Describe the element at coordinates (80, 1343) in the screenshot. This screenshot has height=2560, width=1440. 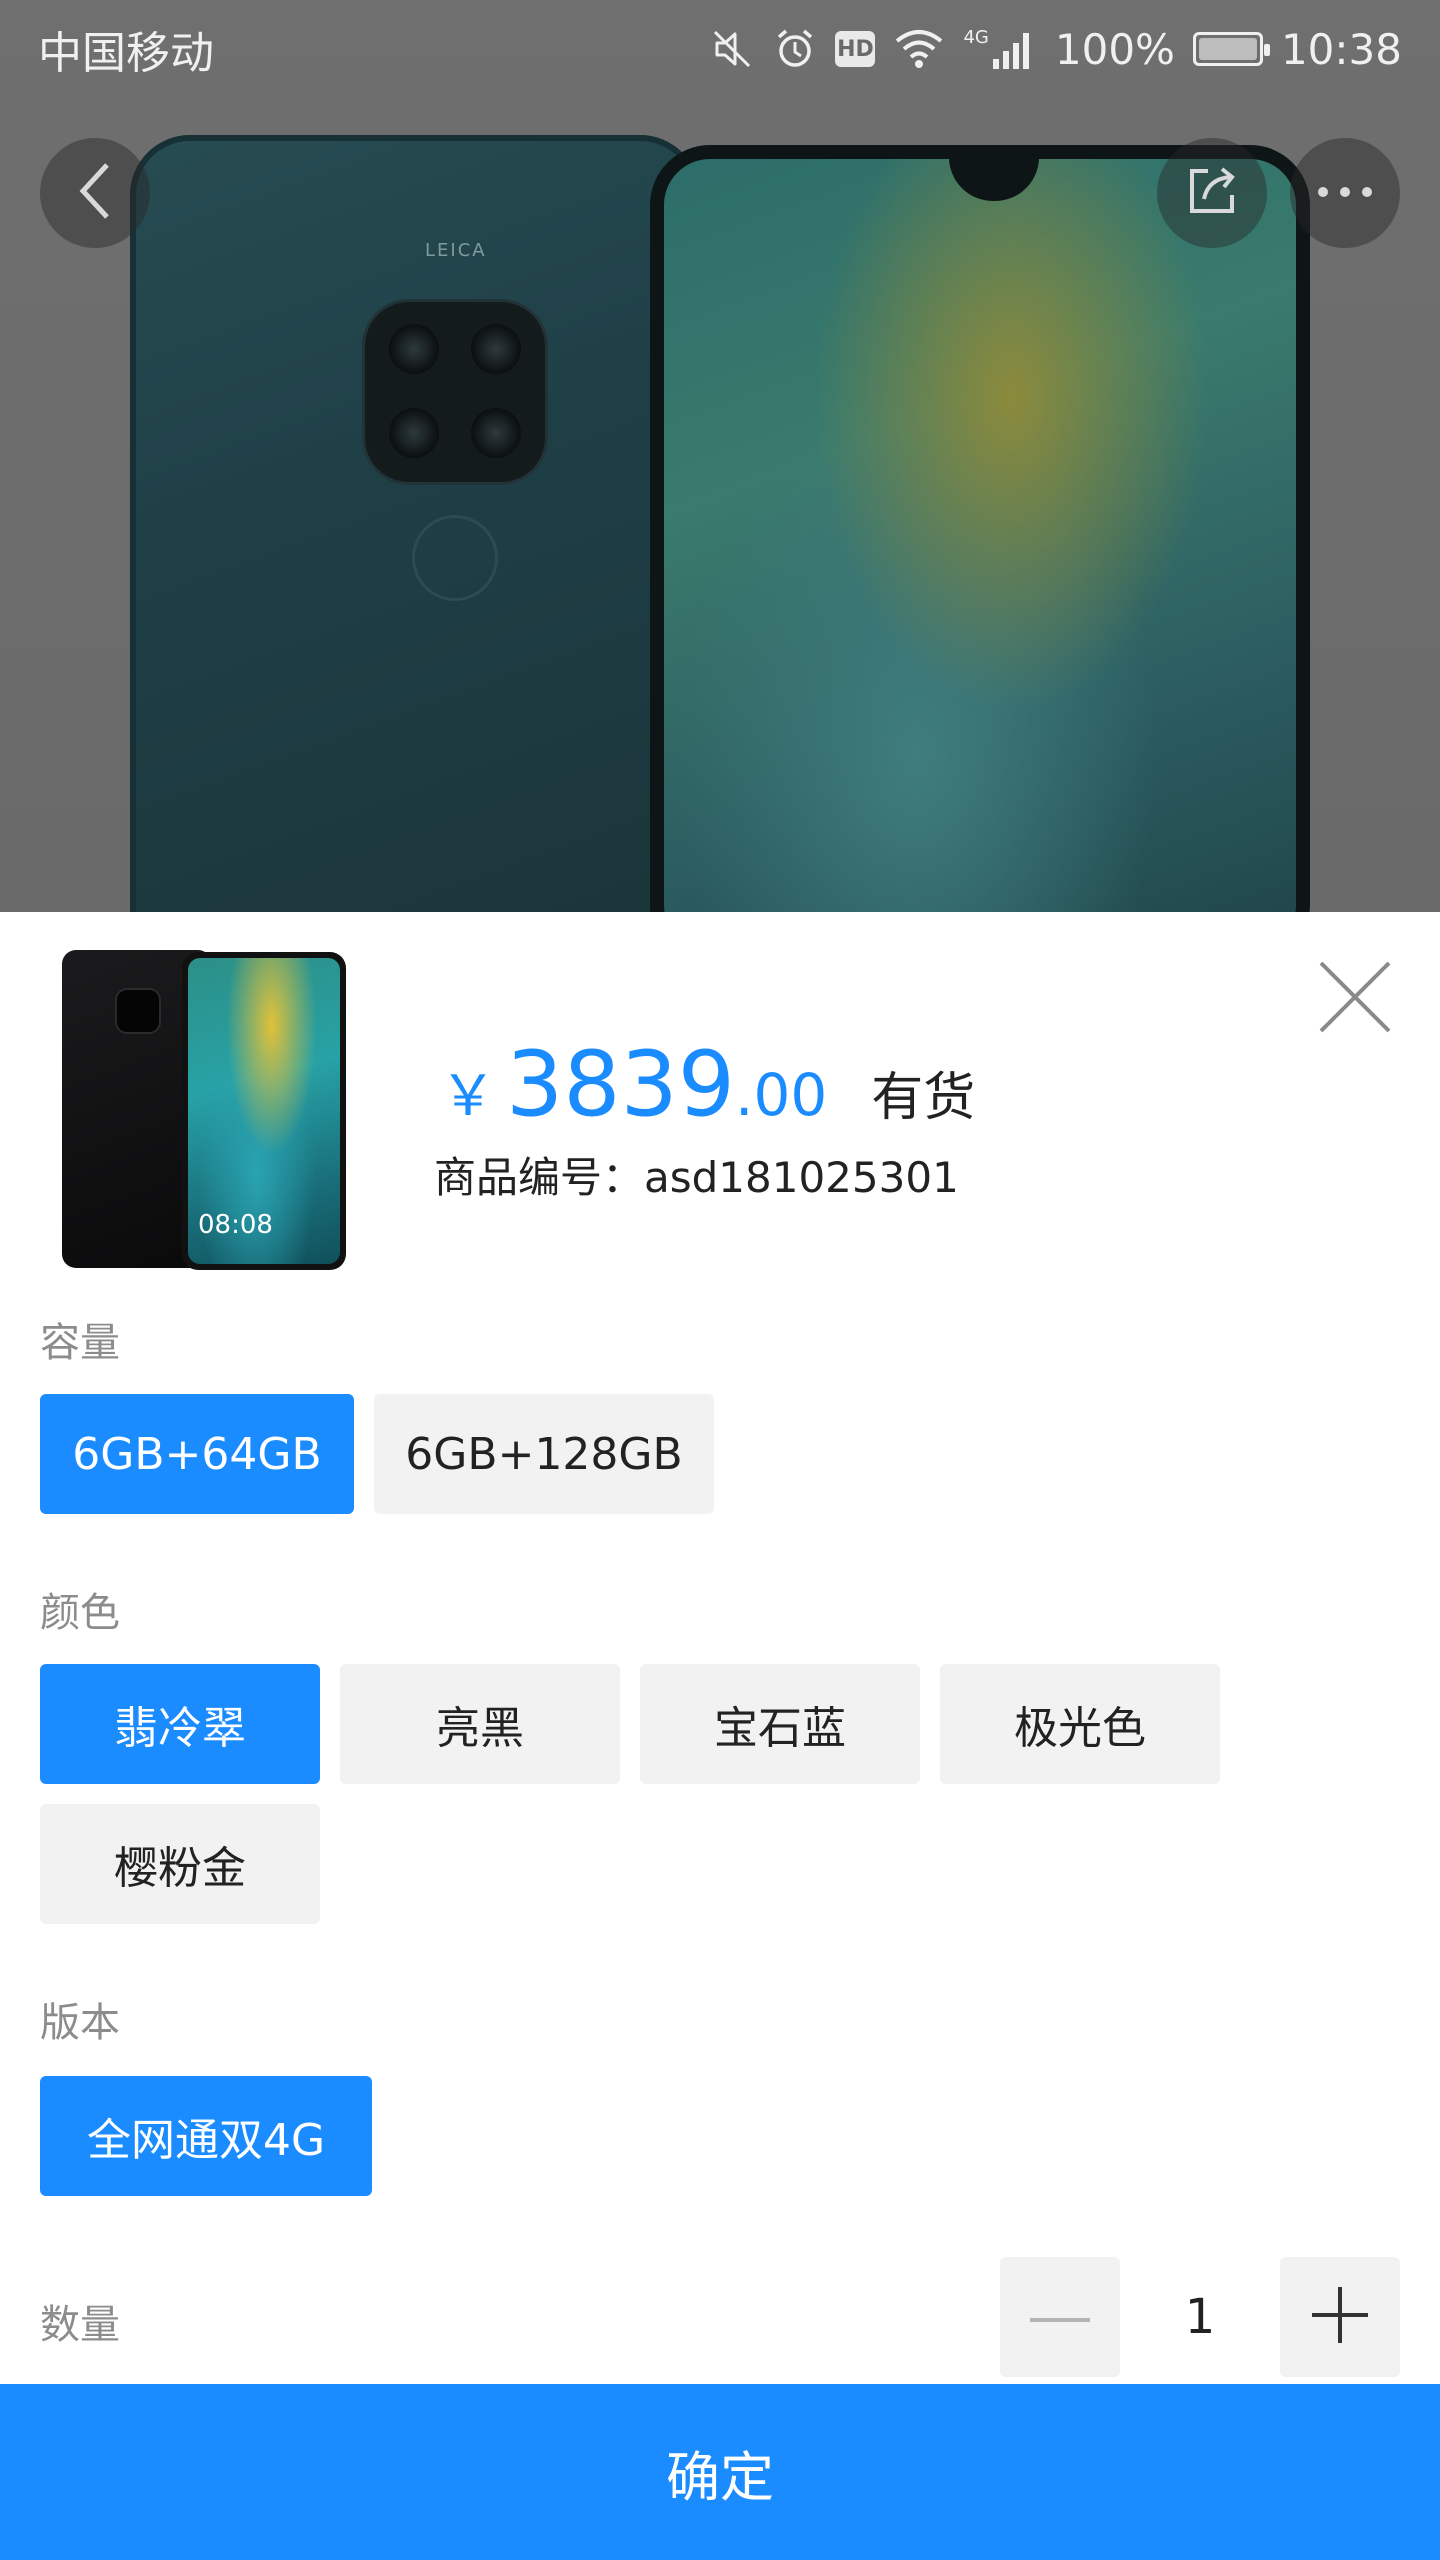
I see `capacity-label: 容量` at that location.